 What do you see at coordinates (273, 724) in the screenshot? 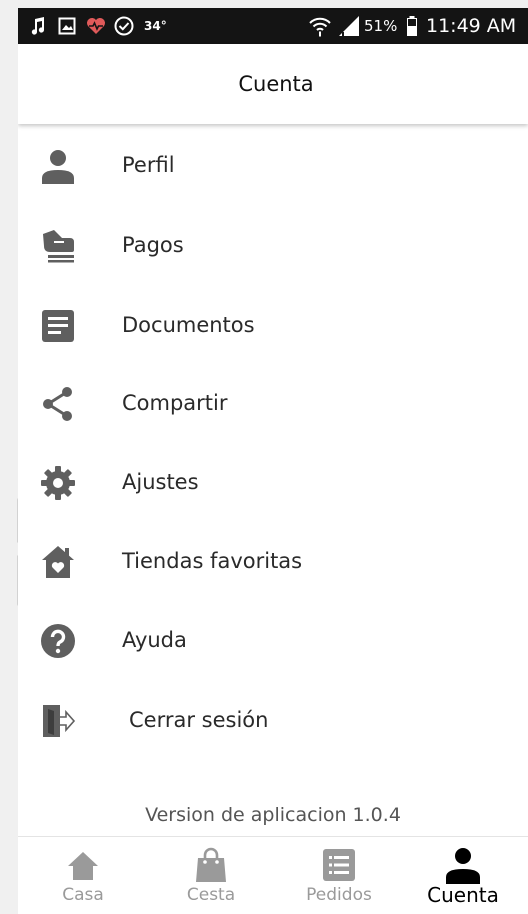
I see `menu-item-cerrar-sesion: Cerrar sesión` at bounding box center [273, 724].